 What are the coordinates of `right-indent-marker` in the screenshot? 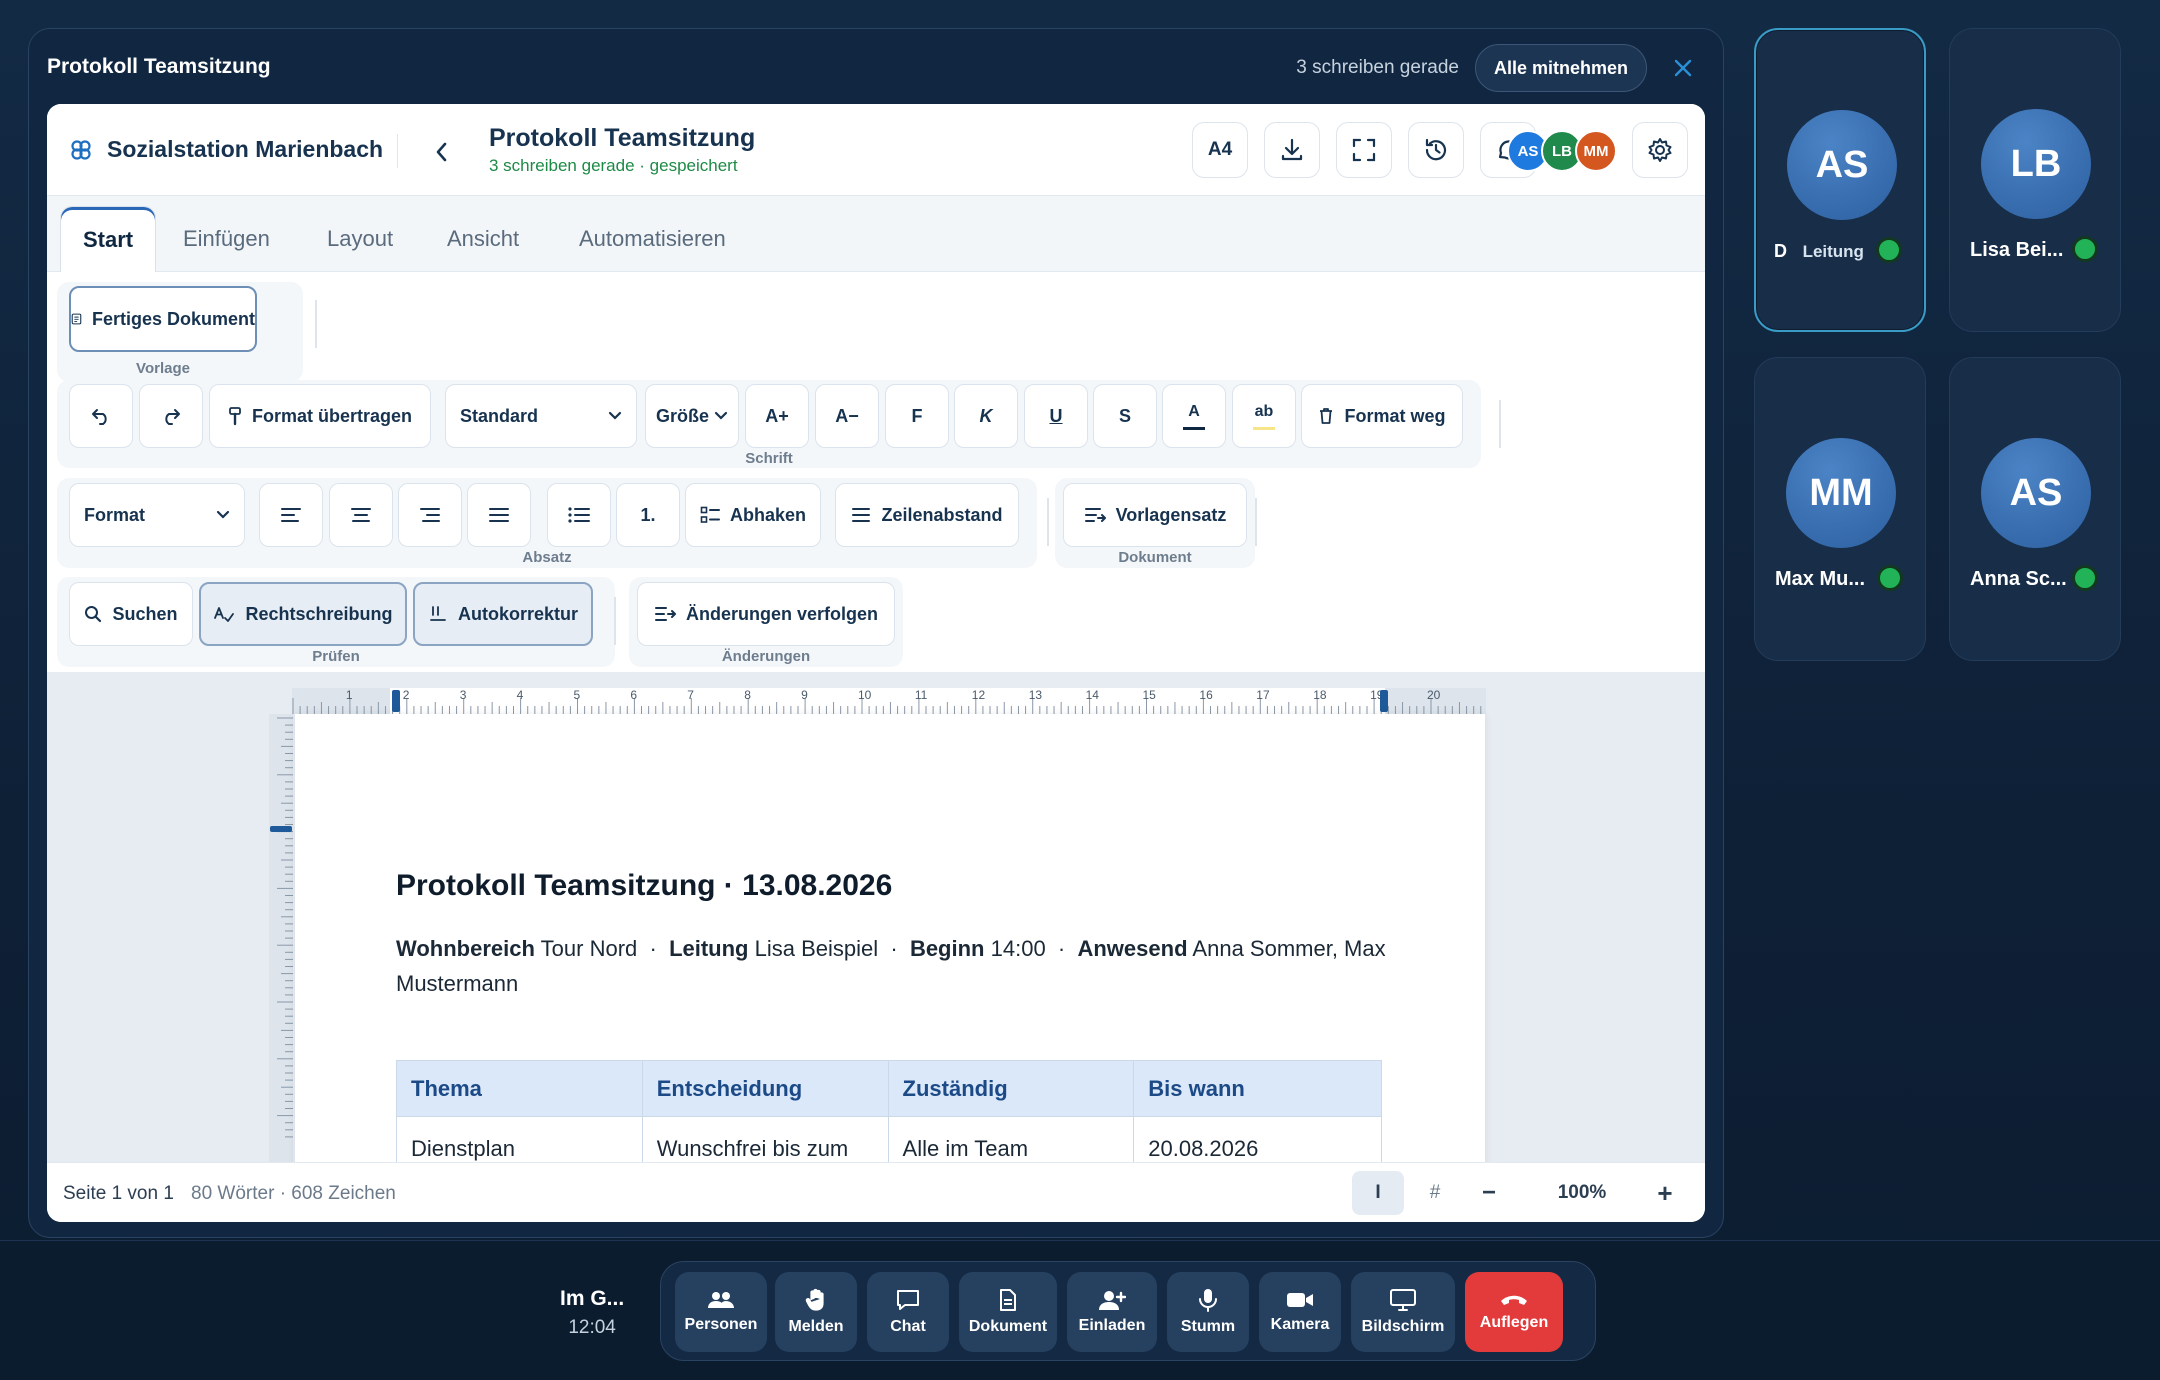 It's located at (1384, 701).